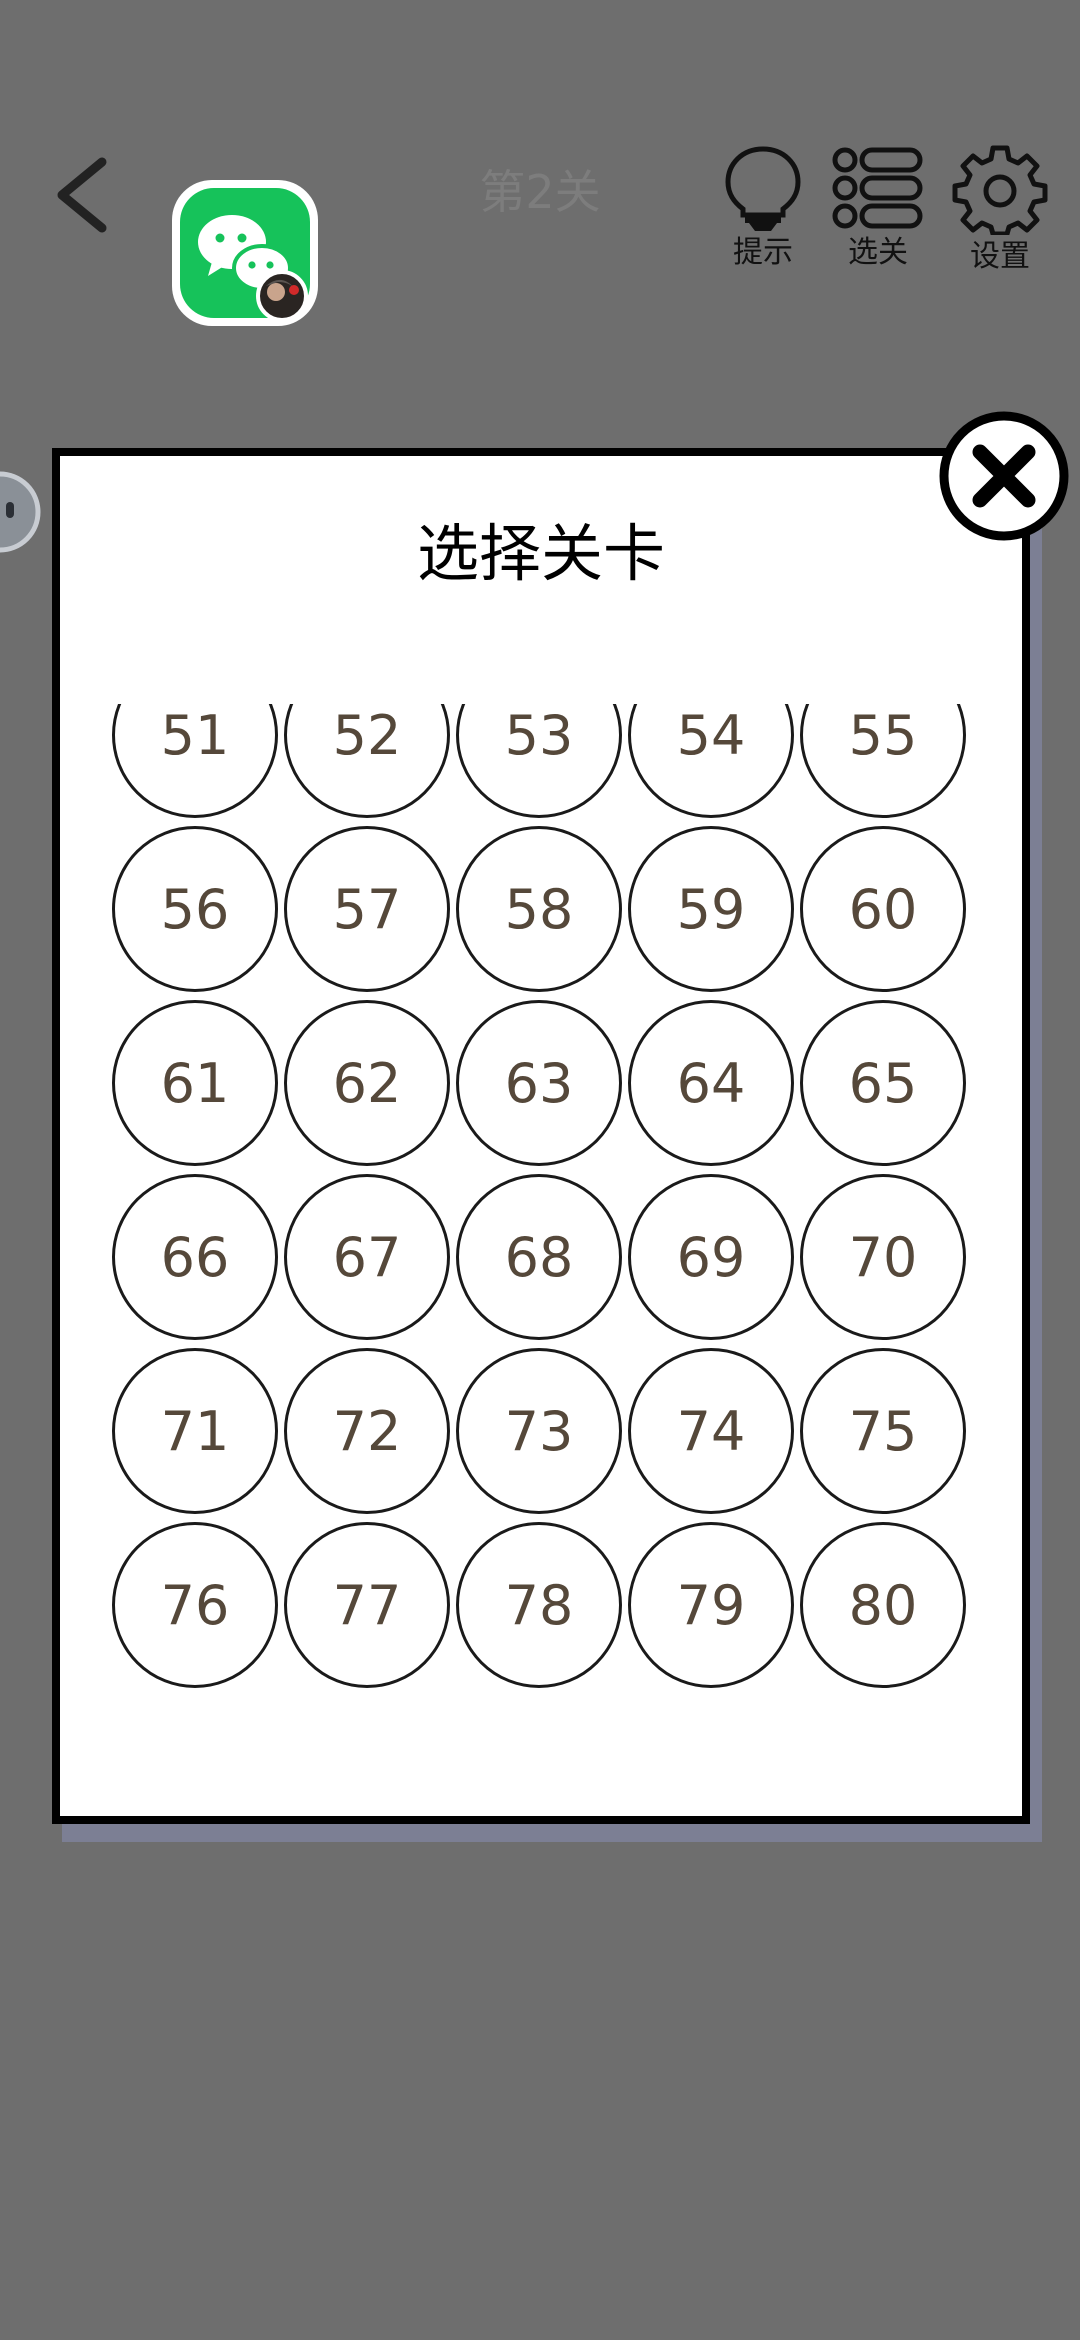  I want to click on settings-label: 设置, so click(1000, 256).